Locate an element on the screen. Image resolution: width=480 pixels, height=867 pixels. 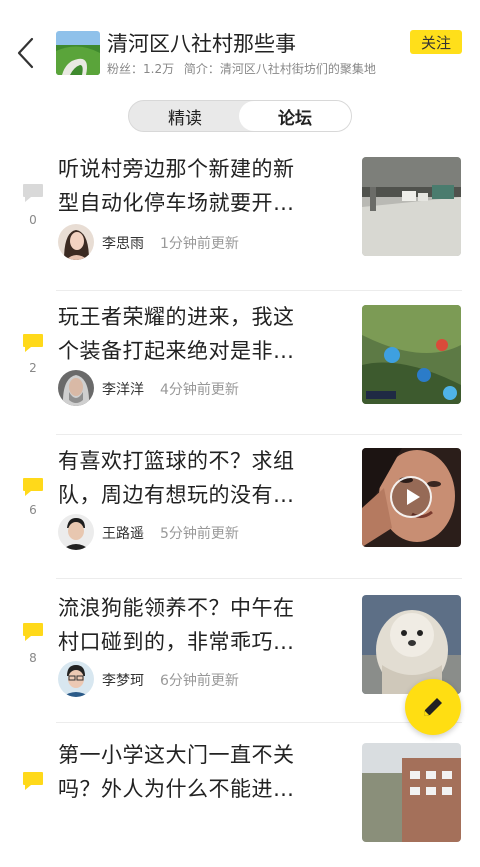
update-time: 4分钟前更新 is located at coordinates (199, 390).